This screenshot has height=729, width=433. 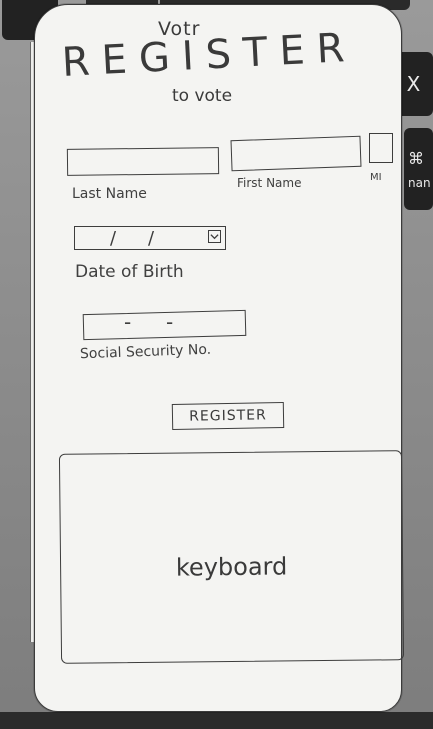 I want to click on last-name-input, so click(x=143, y=161).